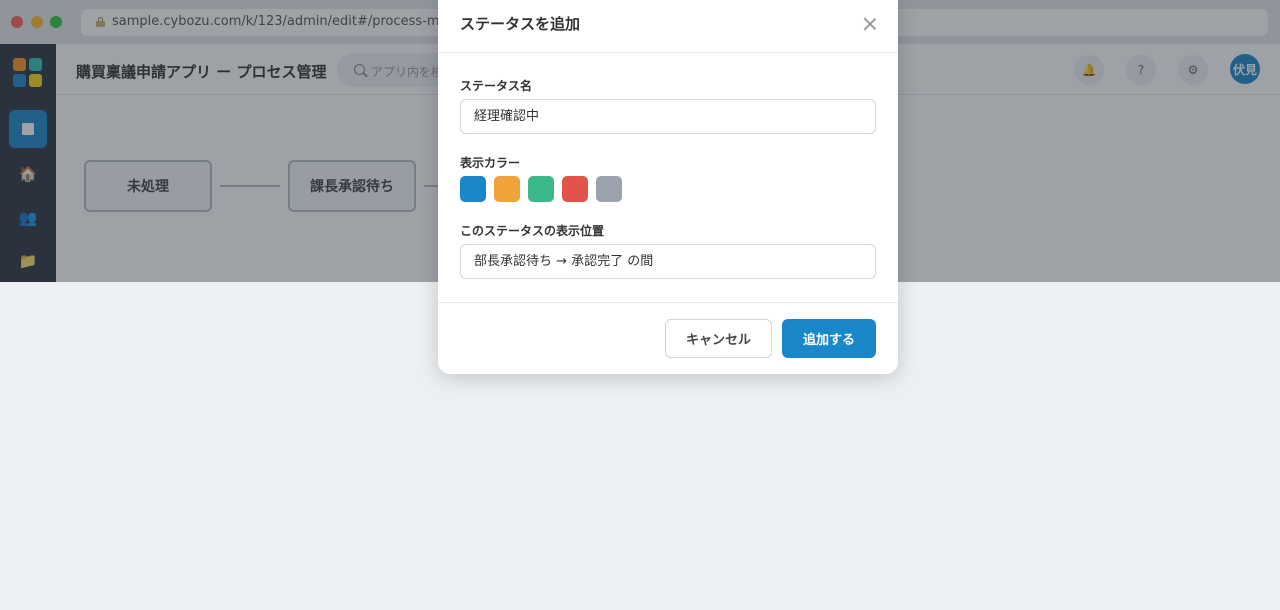 The width and height of the screenshot is (1280, 610). Describe the element at coordinates (1193, 70) in the screenshot. I see `gear-icon: ⚙` at that location.